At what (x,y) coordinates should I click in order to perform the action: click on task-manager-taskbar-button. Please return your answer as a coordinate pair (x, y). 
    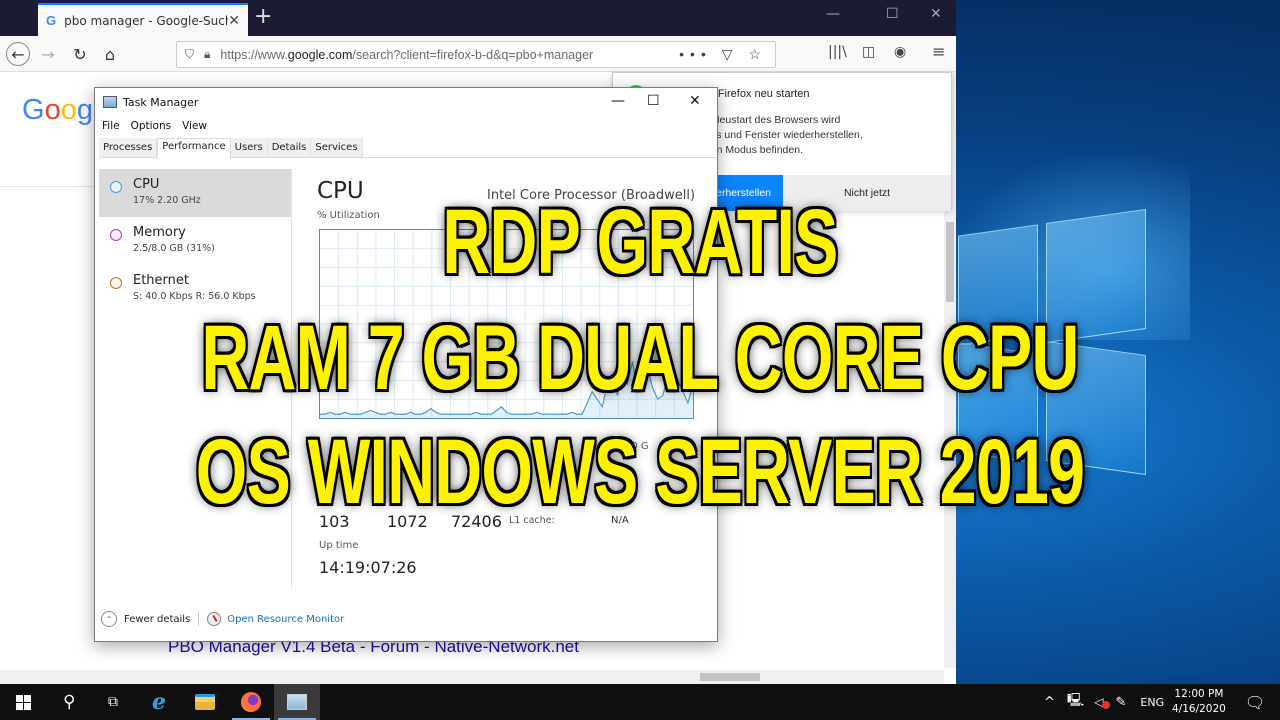
    Looking at the image, I should click on (297, 702).